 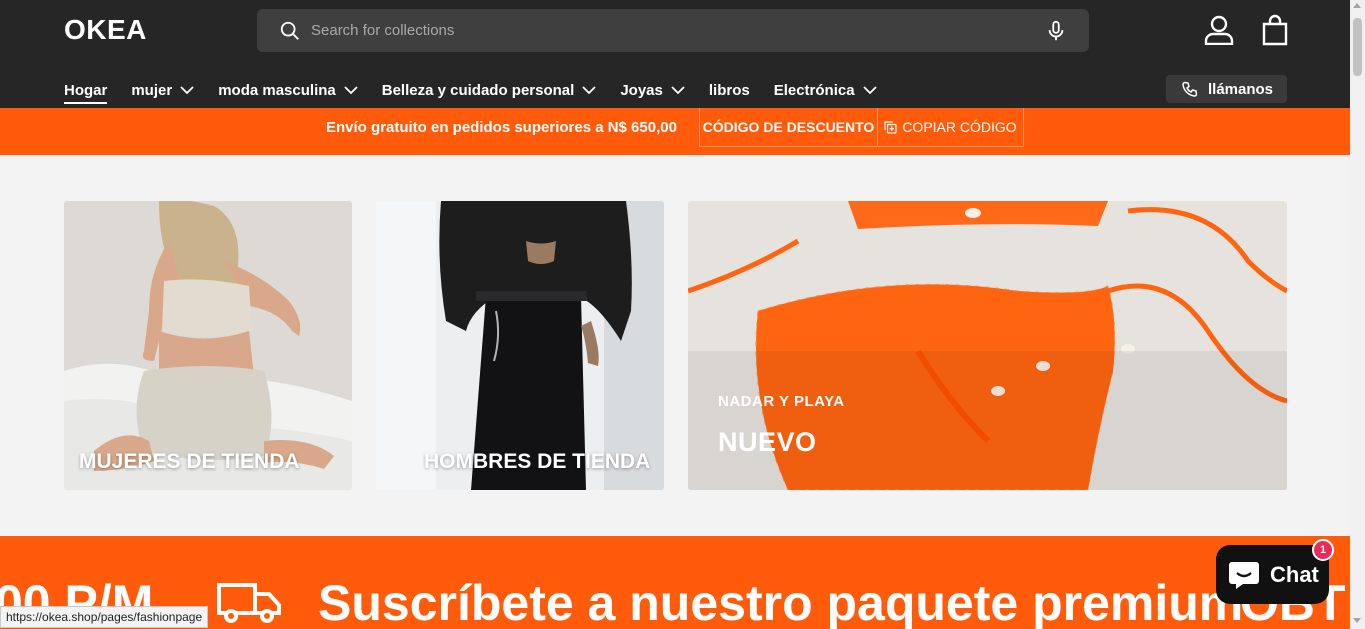 What do you see at coordinates (104, 617) in the screenshot?
I see `status-url: https://okea.shop/pages/fashionpage` at bounding box center [104, 617].